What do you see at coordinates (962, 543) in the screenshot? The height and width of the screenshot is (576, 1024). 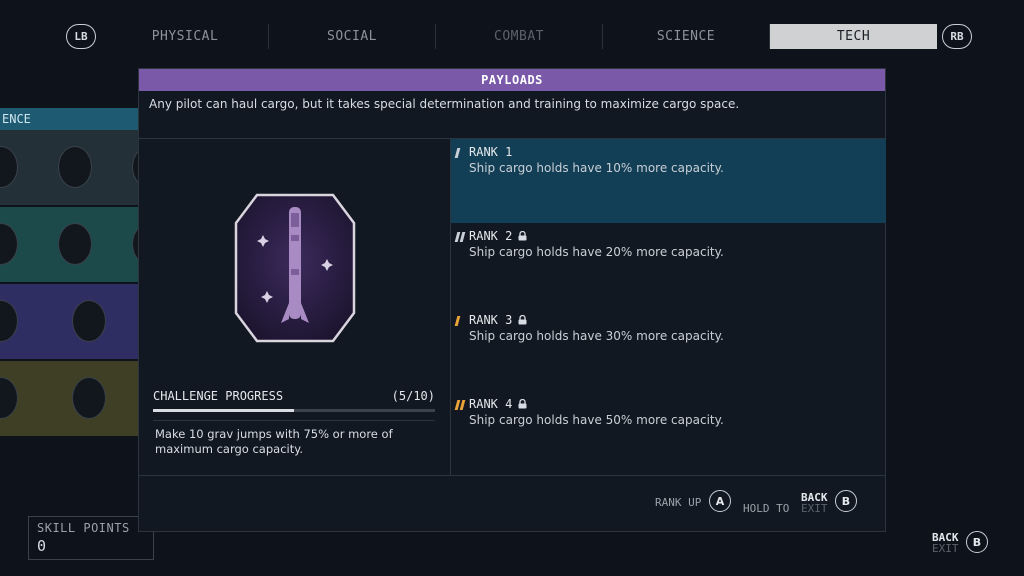 I see `back-exit-control: BACK EXIT B` at bounding box center [962, 543].